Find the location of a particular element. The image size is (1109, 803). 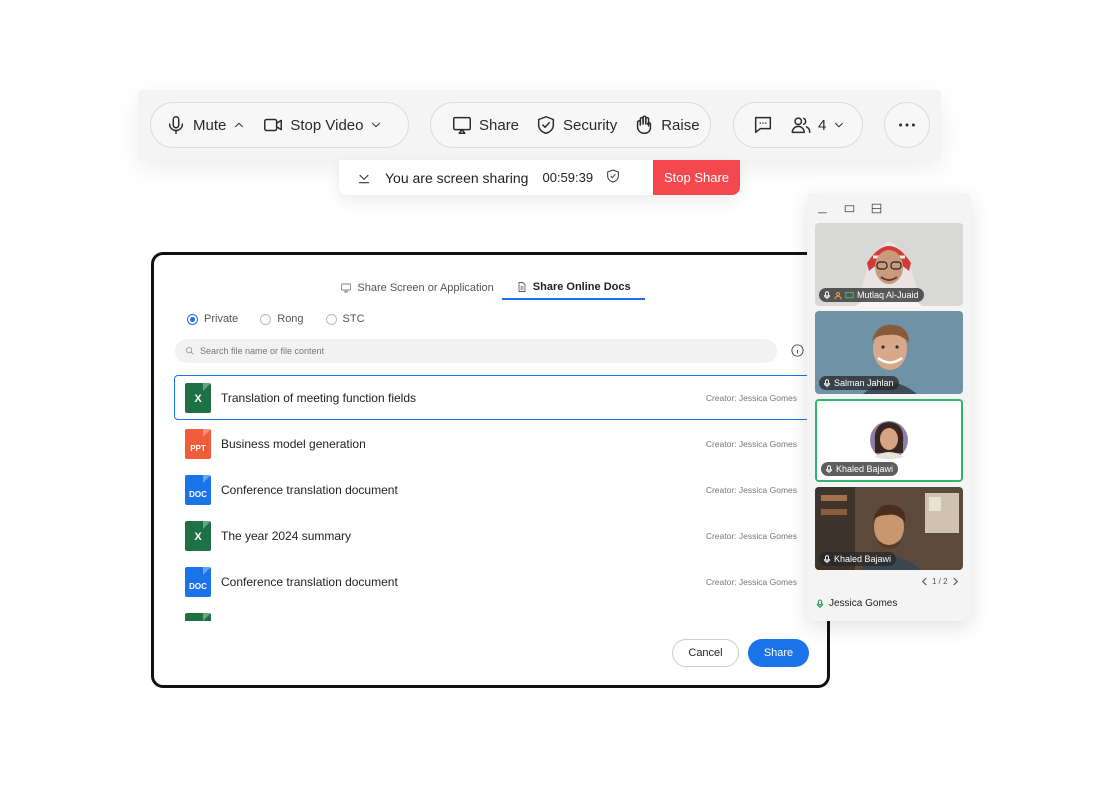

share-screen-icon is located at coordinates (462, 125).